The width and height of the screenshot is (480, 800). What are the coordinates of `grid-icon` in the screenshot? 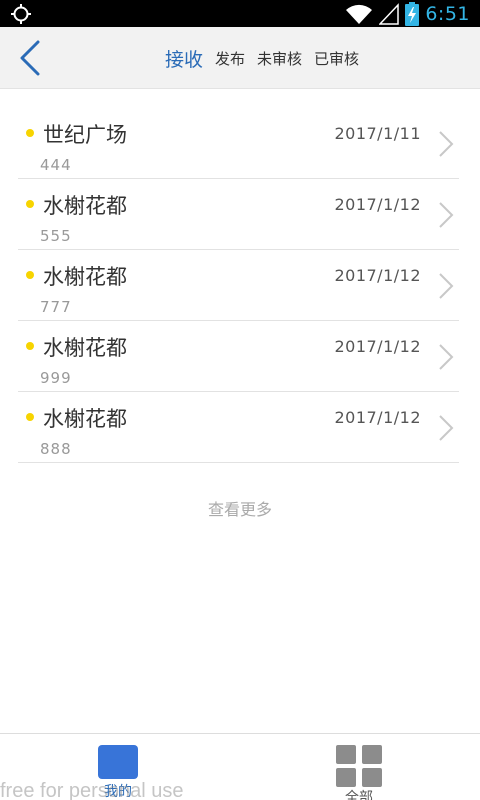 It's located at (359, 766).